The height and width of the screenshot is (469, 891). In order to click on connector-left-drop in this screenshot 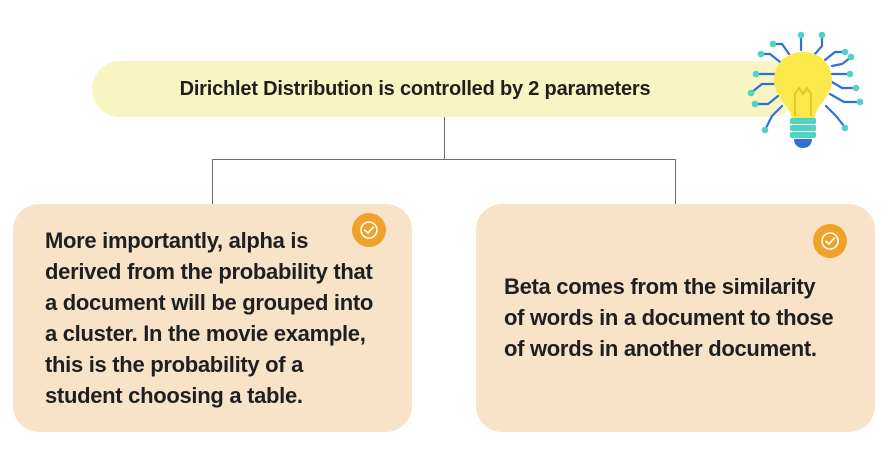, I will do `click(212, 181)`.